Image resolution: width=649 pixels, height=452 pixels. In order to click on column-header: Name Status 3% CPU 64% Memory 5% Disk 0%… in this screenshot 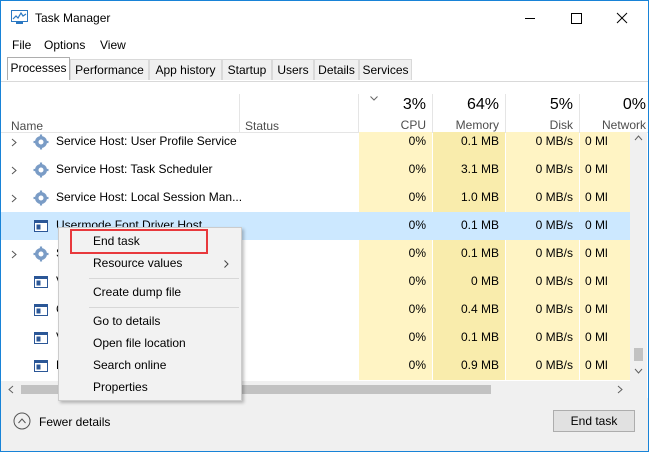, I will do `click(324, 107)`.